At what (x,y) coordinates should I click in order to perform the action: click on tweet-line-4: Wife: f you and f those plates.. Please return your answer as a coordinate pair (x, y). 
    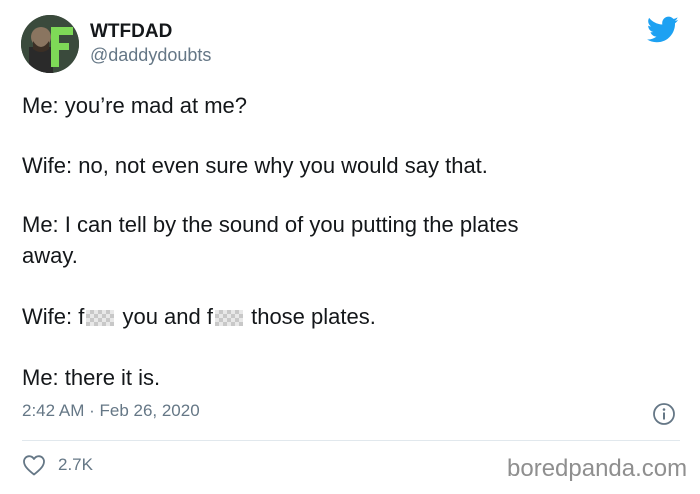
    Looking at the image, I should click on (199, 316).